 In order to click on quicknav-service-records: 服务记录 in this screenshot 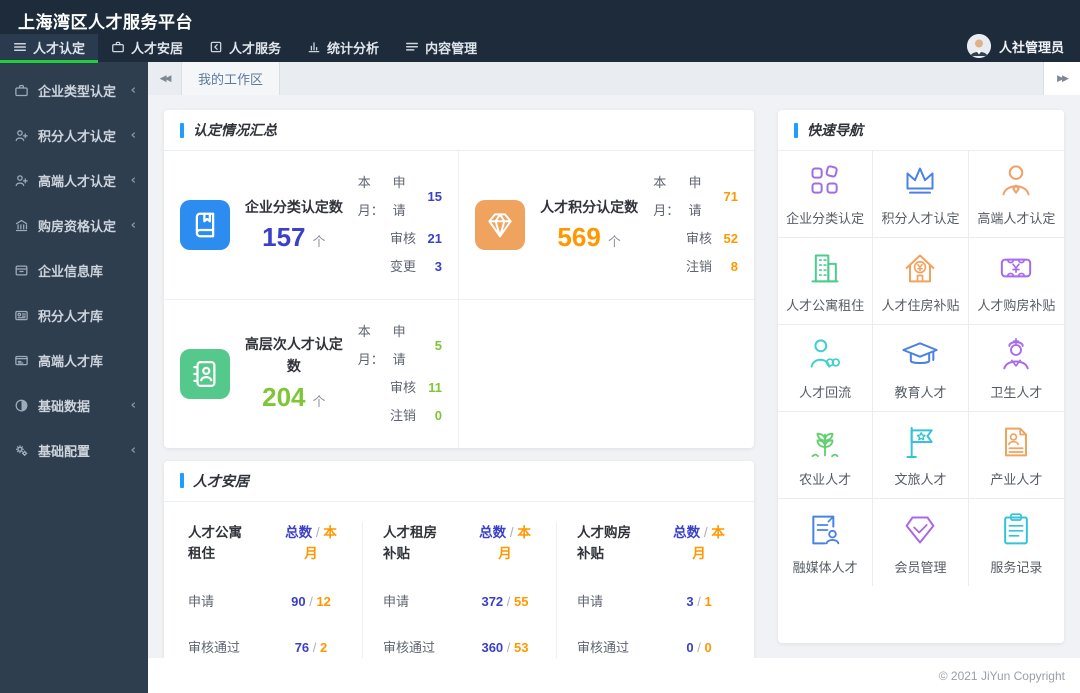, I will do `click(1016, 542)`.